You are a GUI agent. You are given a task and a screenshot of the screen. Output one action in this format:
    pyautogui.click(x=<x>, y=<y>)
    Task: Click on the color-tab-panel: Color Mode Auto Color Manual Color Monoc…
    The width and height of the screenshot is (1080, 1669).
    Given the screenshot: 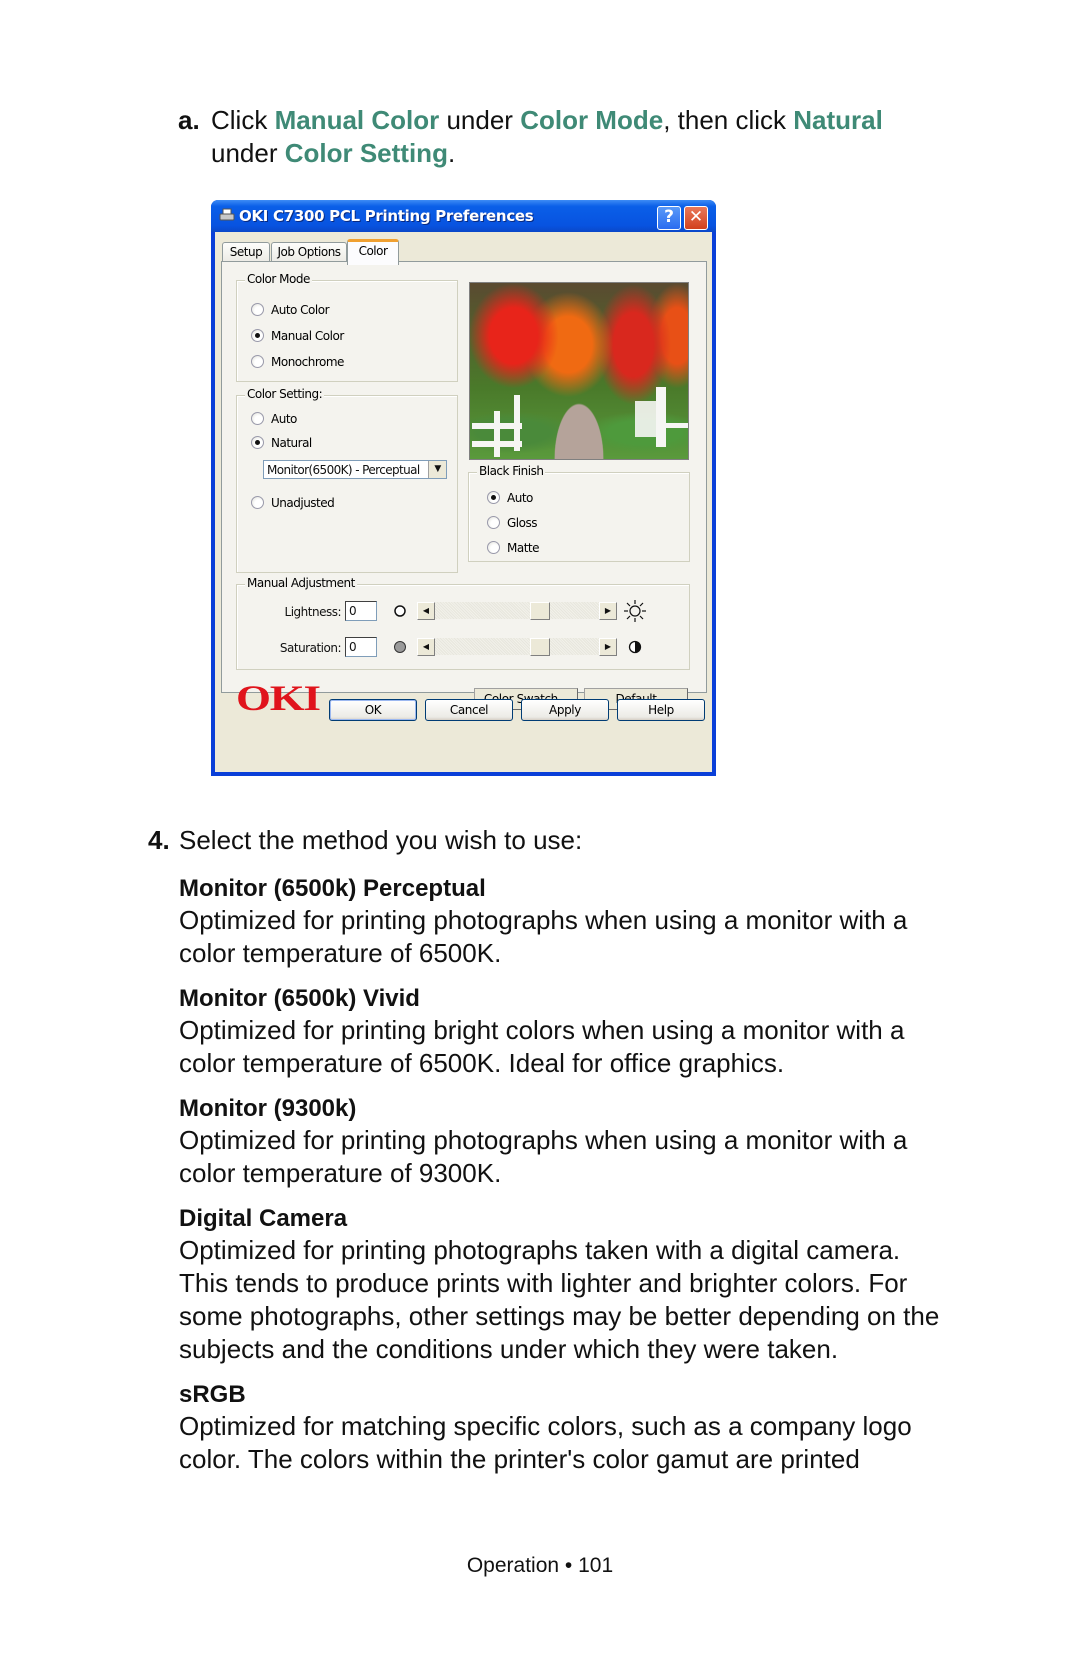 What is the action you would take?
    pyautogui.click(x=464, y=488)
    